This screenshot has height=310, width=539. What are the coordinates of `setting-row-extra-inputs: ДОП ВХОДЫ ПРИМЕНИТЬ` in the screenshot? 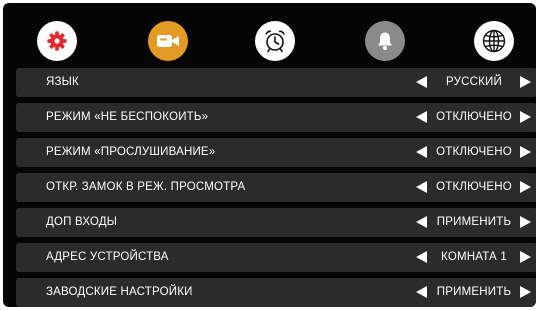 It's located at (276, 222).